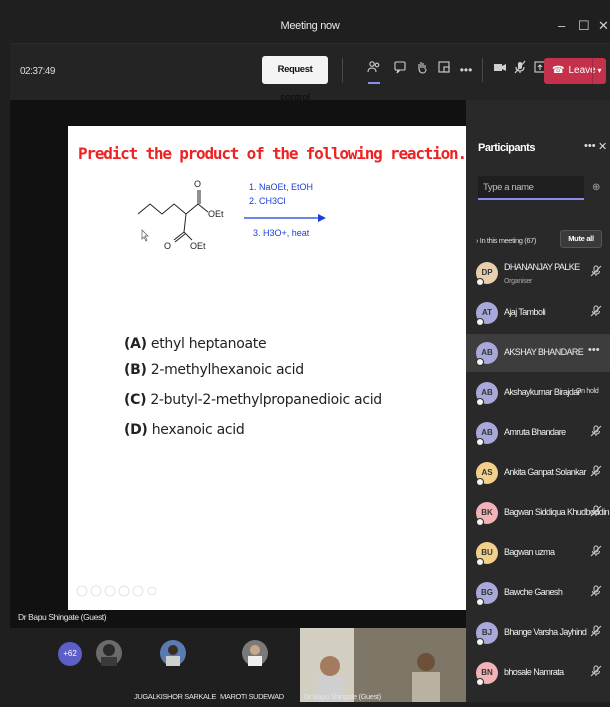  I want to click on participant-name: DHANANJAY PALKE, so click(542, 267).